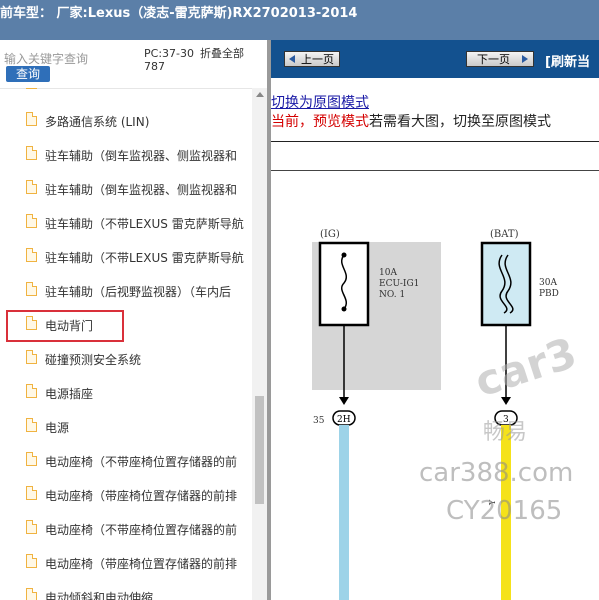 Image resolution: width=599 pixels, height=600 pixels. Describe the element at coordinates (259, 450) in the screenshot. I see `scrollbar-thumb` at that location.